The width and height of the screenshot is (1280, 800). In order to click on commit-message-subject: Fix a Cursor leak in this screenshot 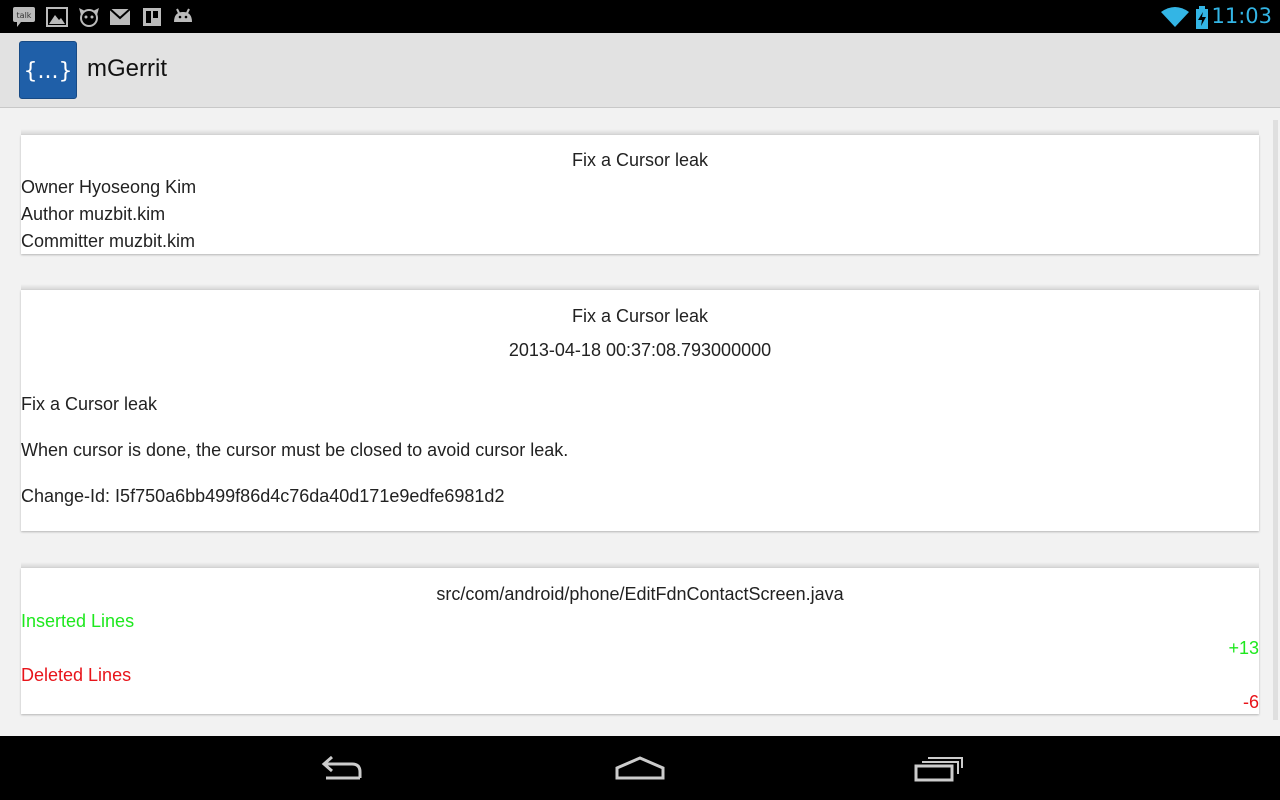, I will do `click(89, 404)`.